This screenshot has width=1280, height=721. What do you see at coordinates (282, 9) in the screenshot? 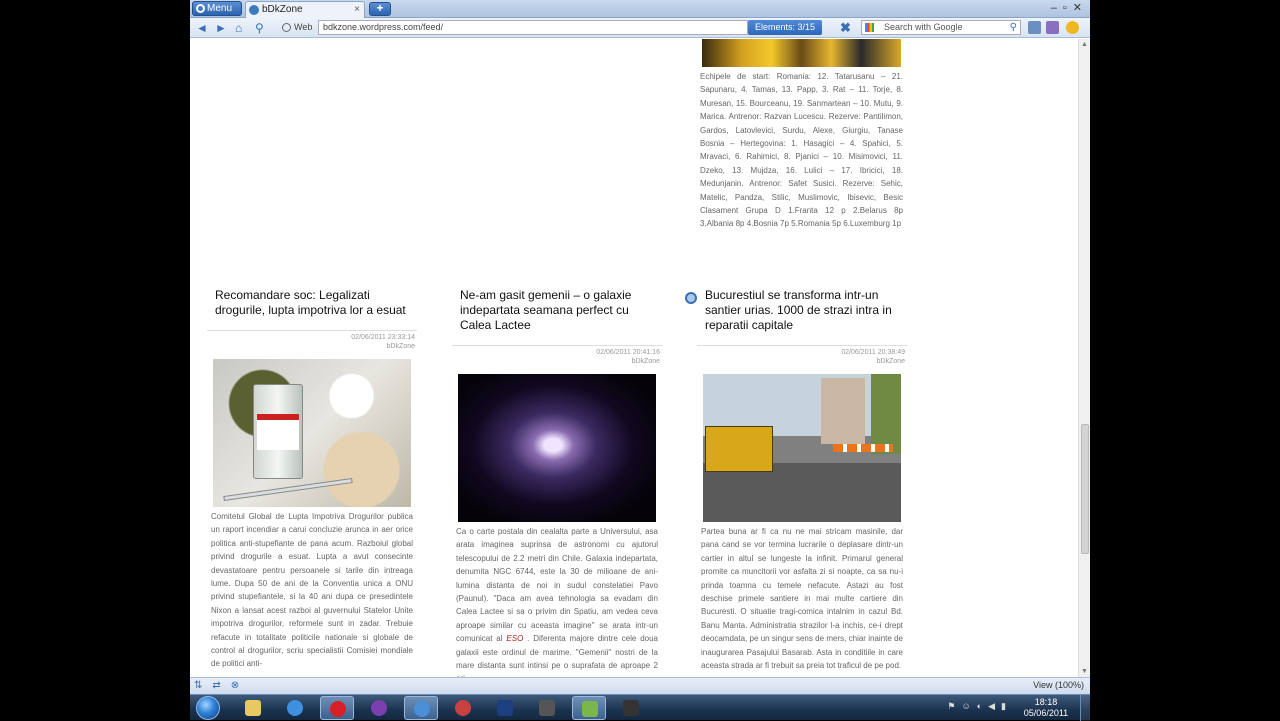
I see `tab-title: bDkZone` at bounding box center [282, 9].